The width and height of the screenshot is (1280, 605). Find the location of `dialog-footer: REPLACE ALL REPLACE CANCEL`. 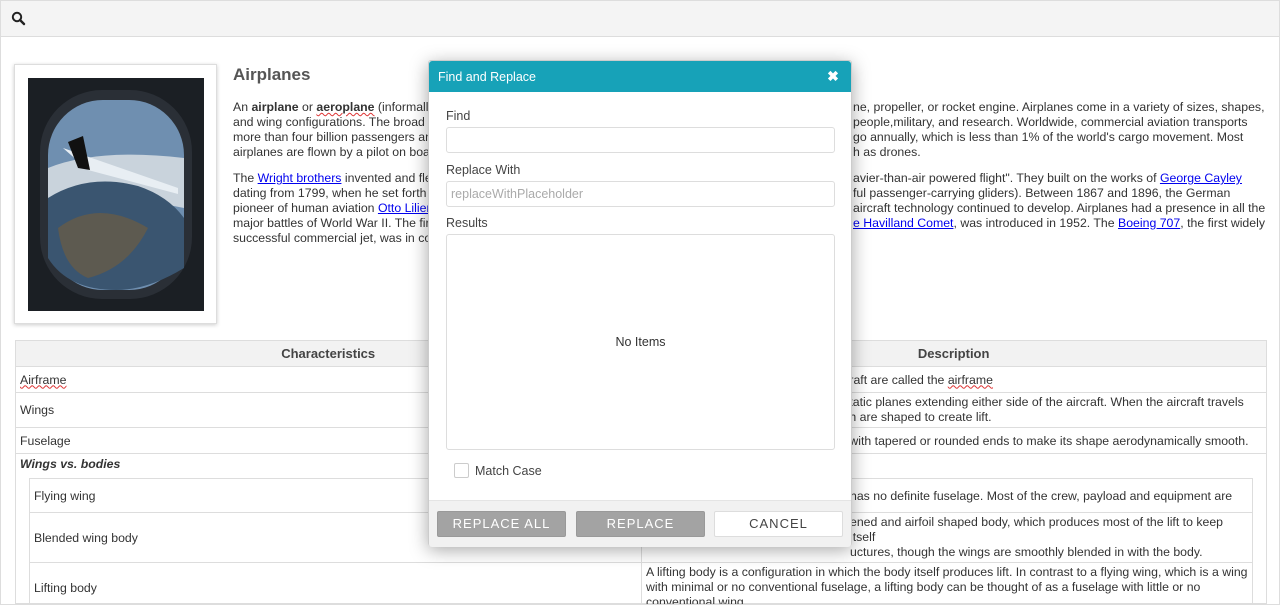

dialog-footer: REPLACE ALL REPLACE CANCEL is located at coordinates (640, 523).